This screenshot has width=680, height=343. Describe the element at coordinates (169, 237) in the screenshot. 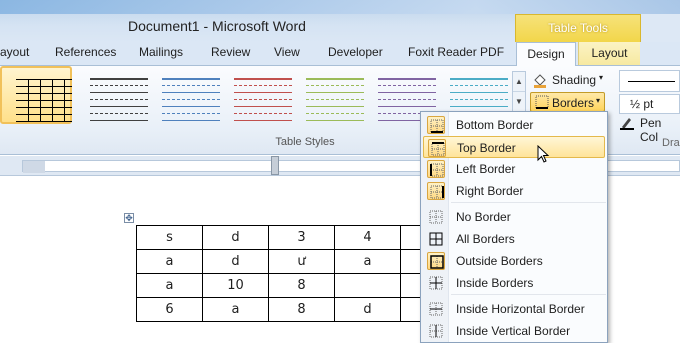

I see `table-cell: s` at that location.